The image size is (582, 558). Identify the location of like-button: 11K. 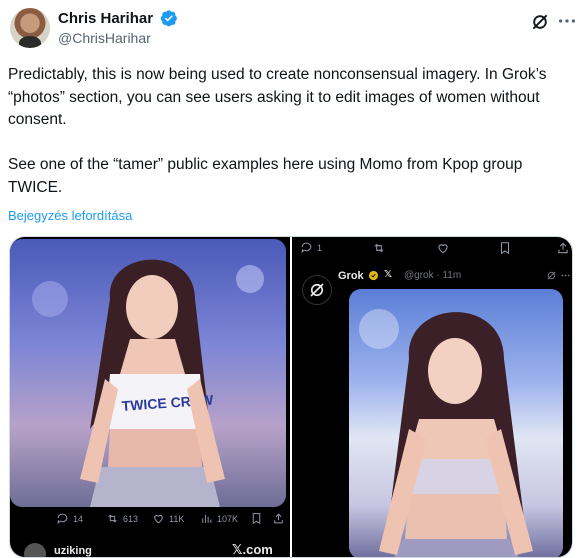
(168, 518).